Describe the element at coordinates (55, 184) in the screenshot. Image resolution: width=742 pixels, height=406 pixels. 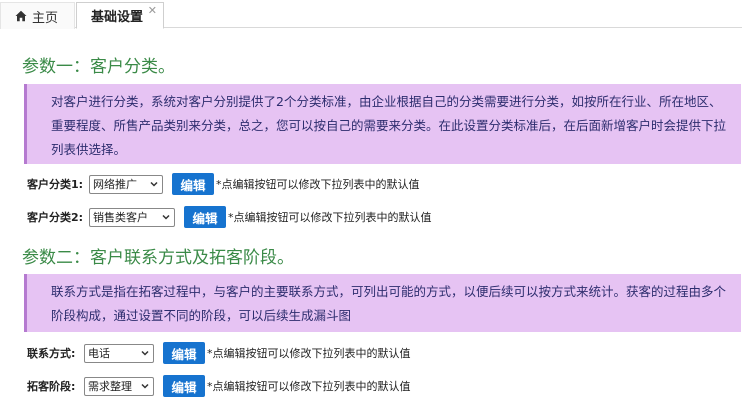
I see `customer-category1-label: 客户分类1:` at that location.